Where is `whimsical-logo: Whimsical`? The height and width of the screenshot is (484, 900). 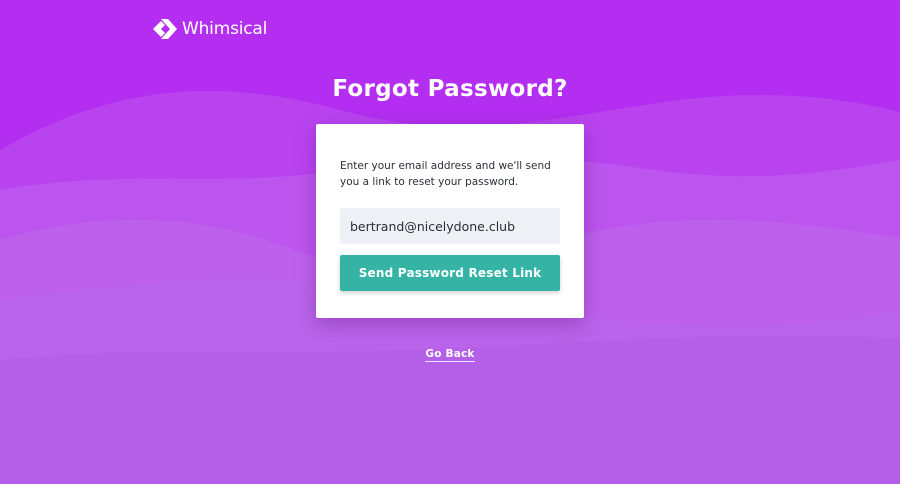 whimsical-logo: Whimsical is located at coordinates (209, 29).